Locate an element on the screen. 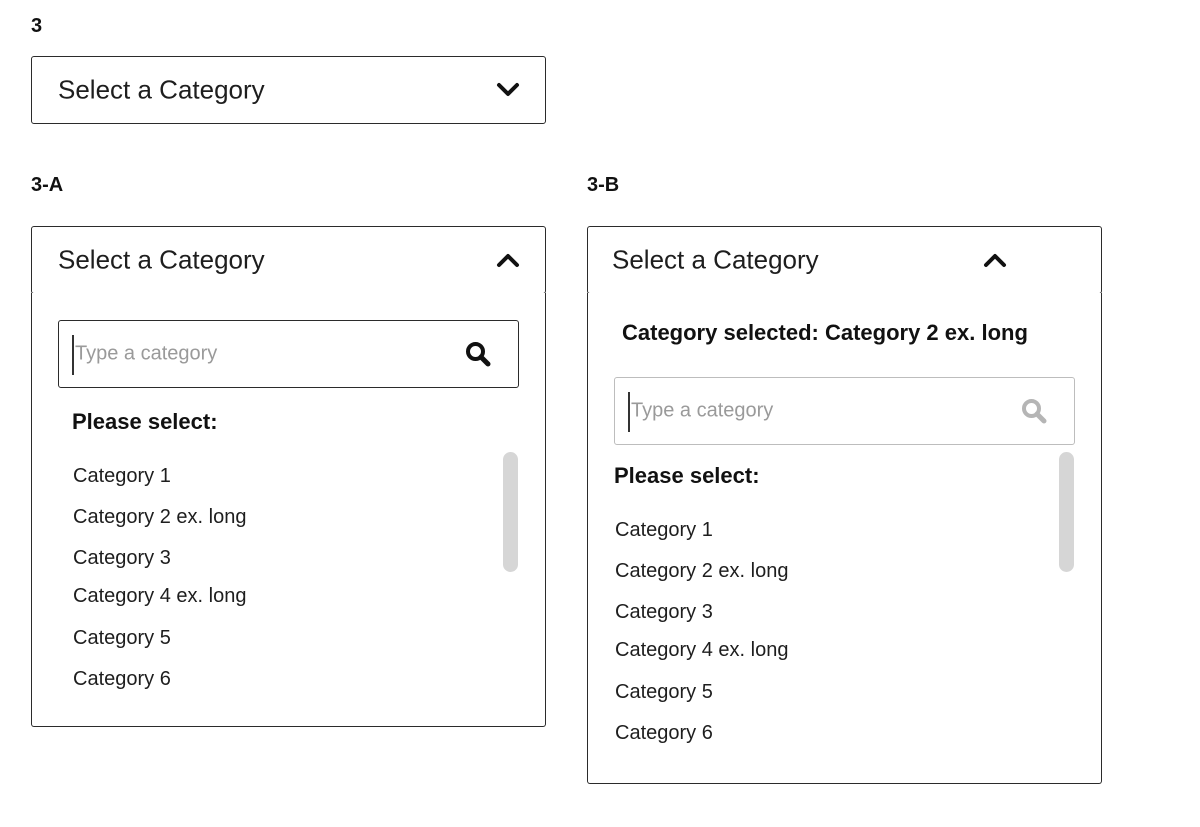 The image size is (1200, 827). selected-category-note: Category selected: Category 2 ex. long is located at coordinates (825, 332).